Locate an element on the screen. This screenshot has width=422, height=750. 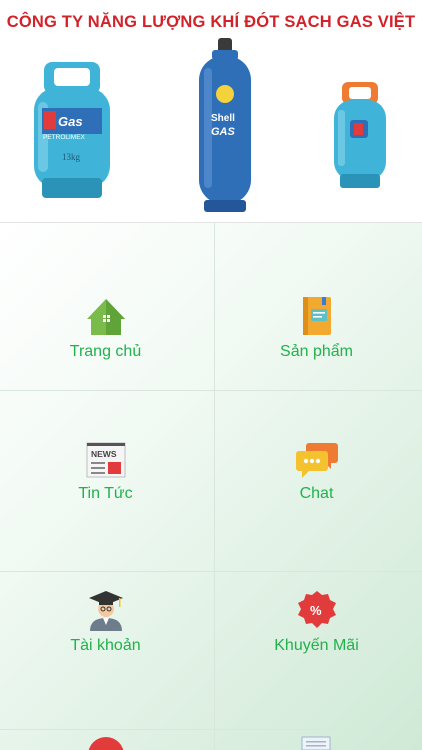
cylinder-left-sub: PETROLIMEX is located at coordinates (64, 137).